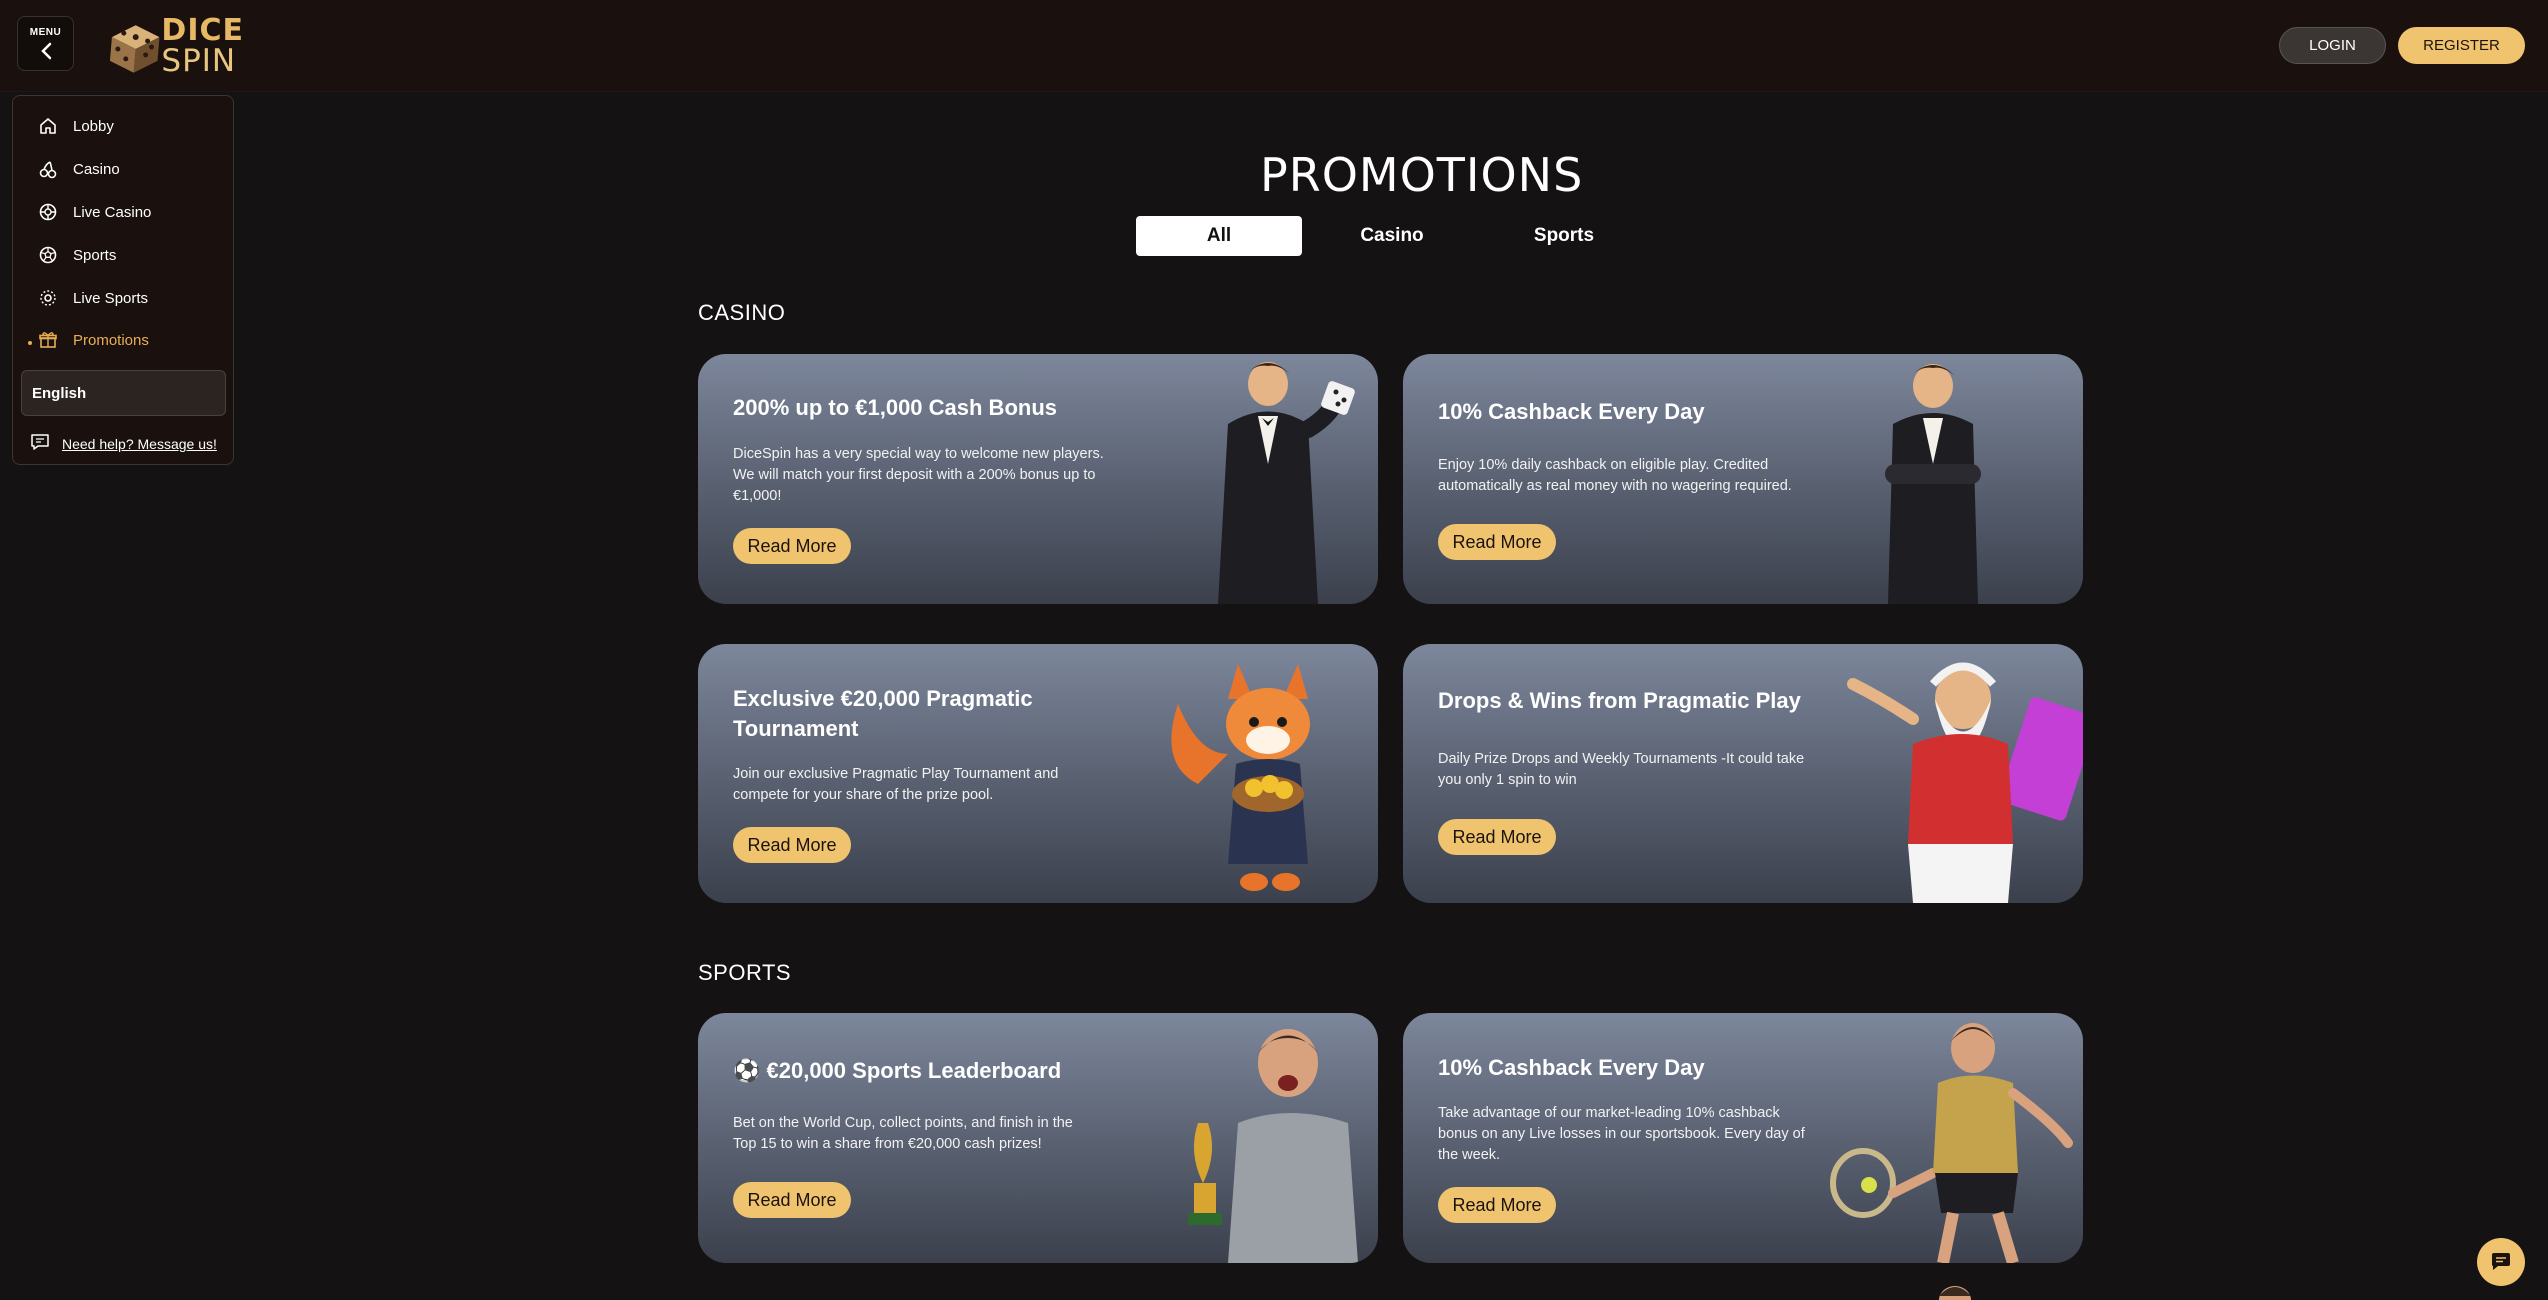 This screenshot has width=2548, height=1300. Describe the element at coordinates (745, 972) in the screenshot. I see `section-title-sports: SPORTS` at that location.